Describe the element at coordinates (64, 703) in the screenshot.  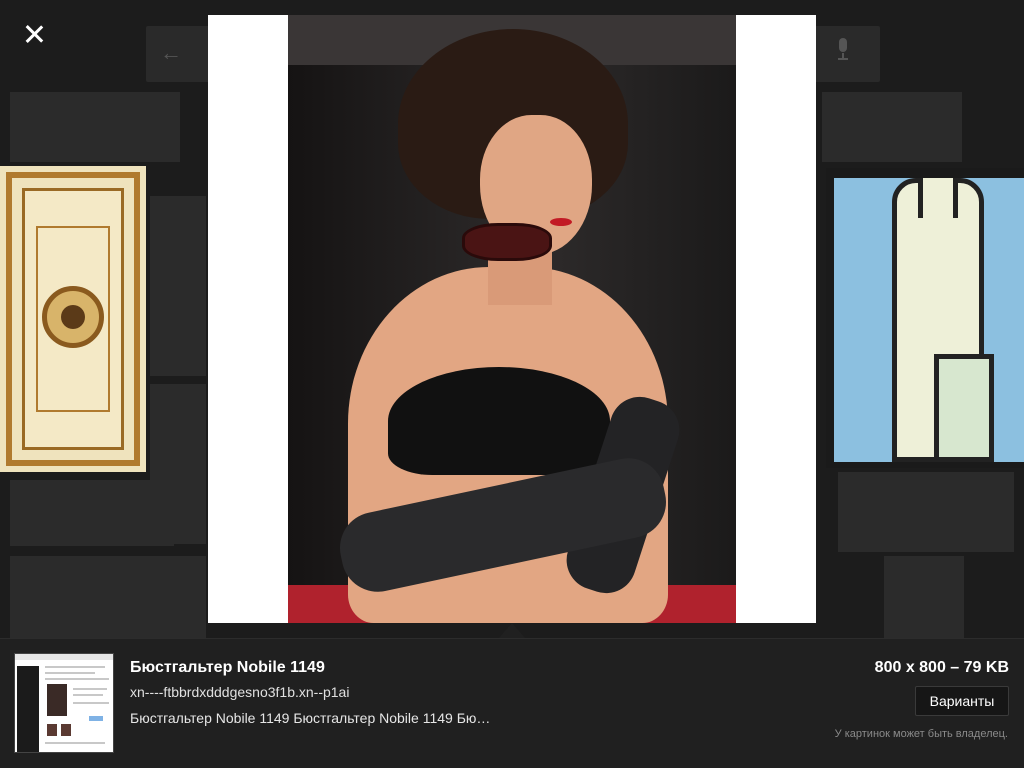
I see `source-page-thumbnail` at that location.